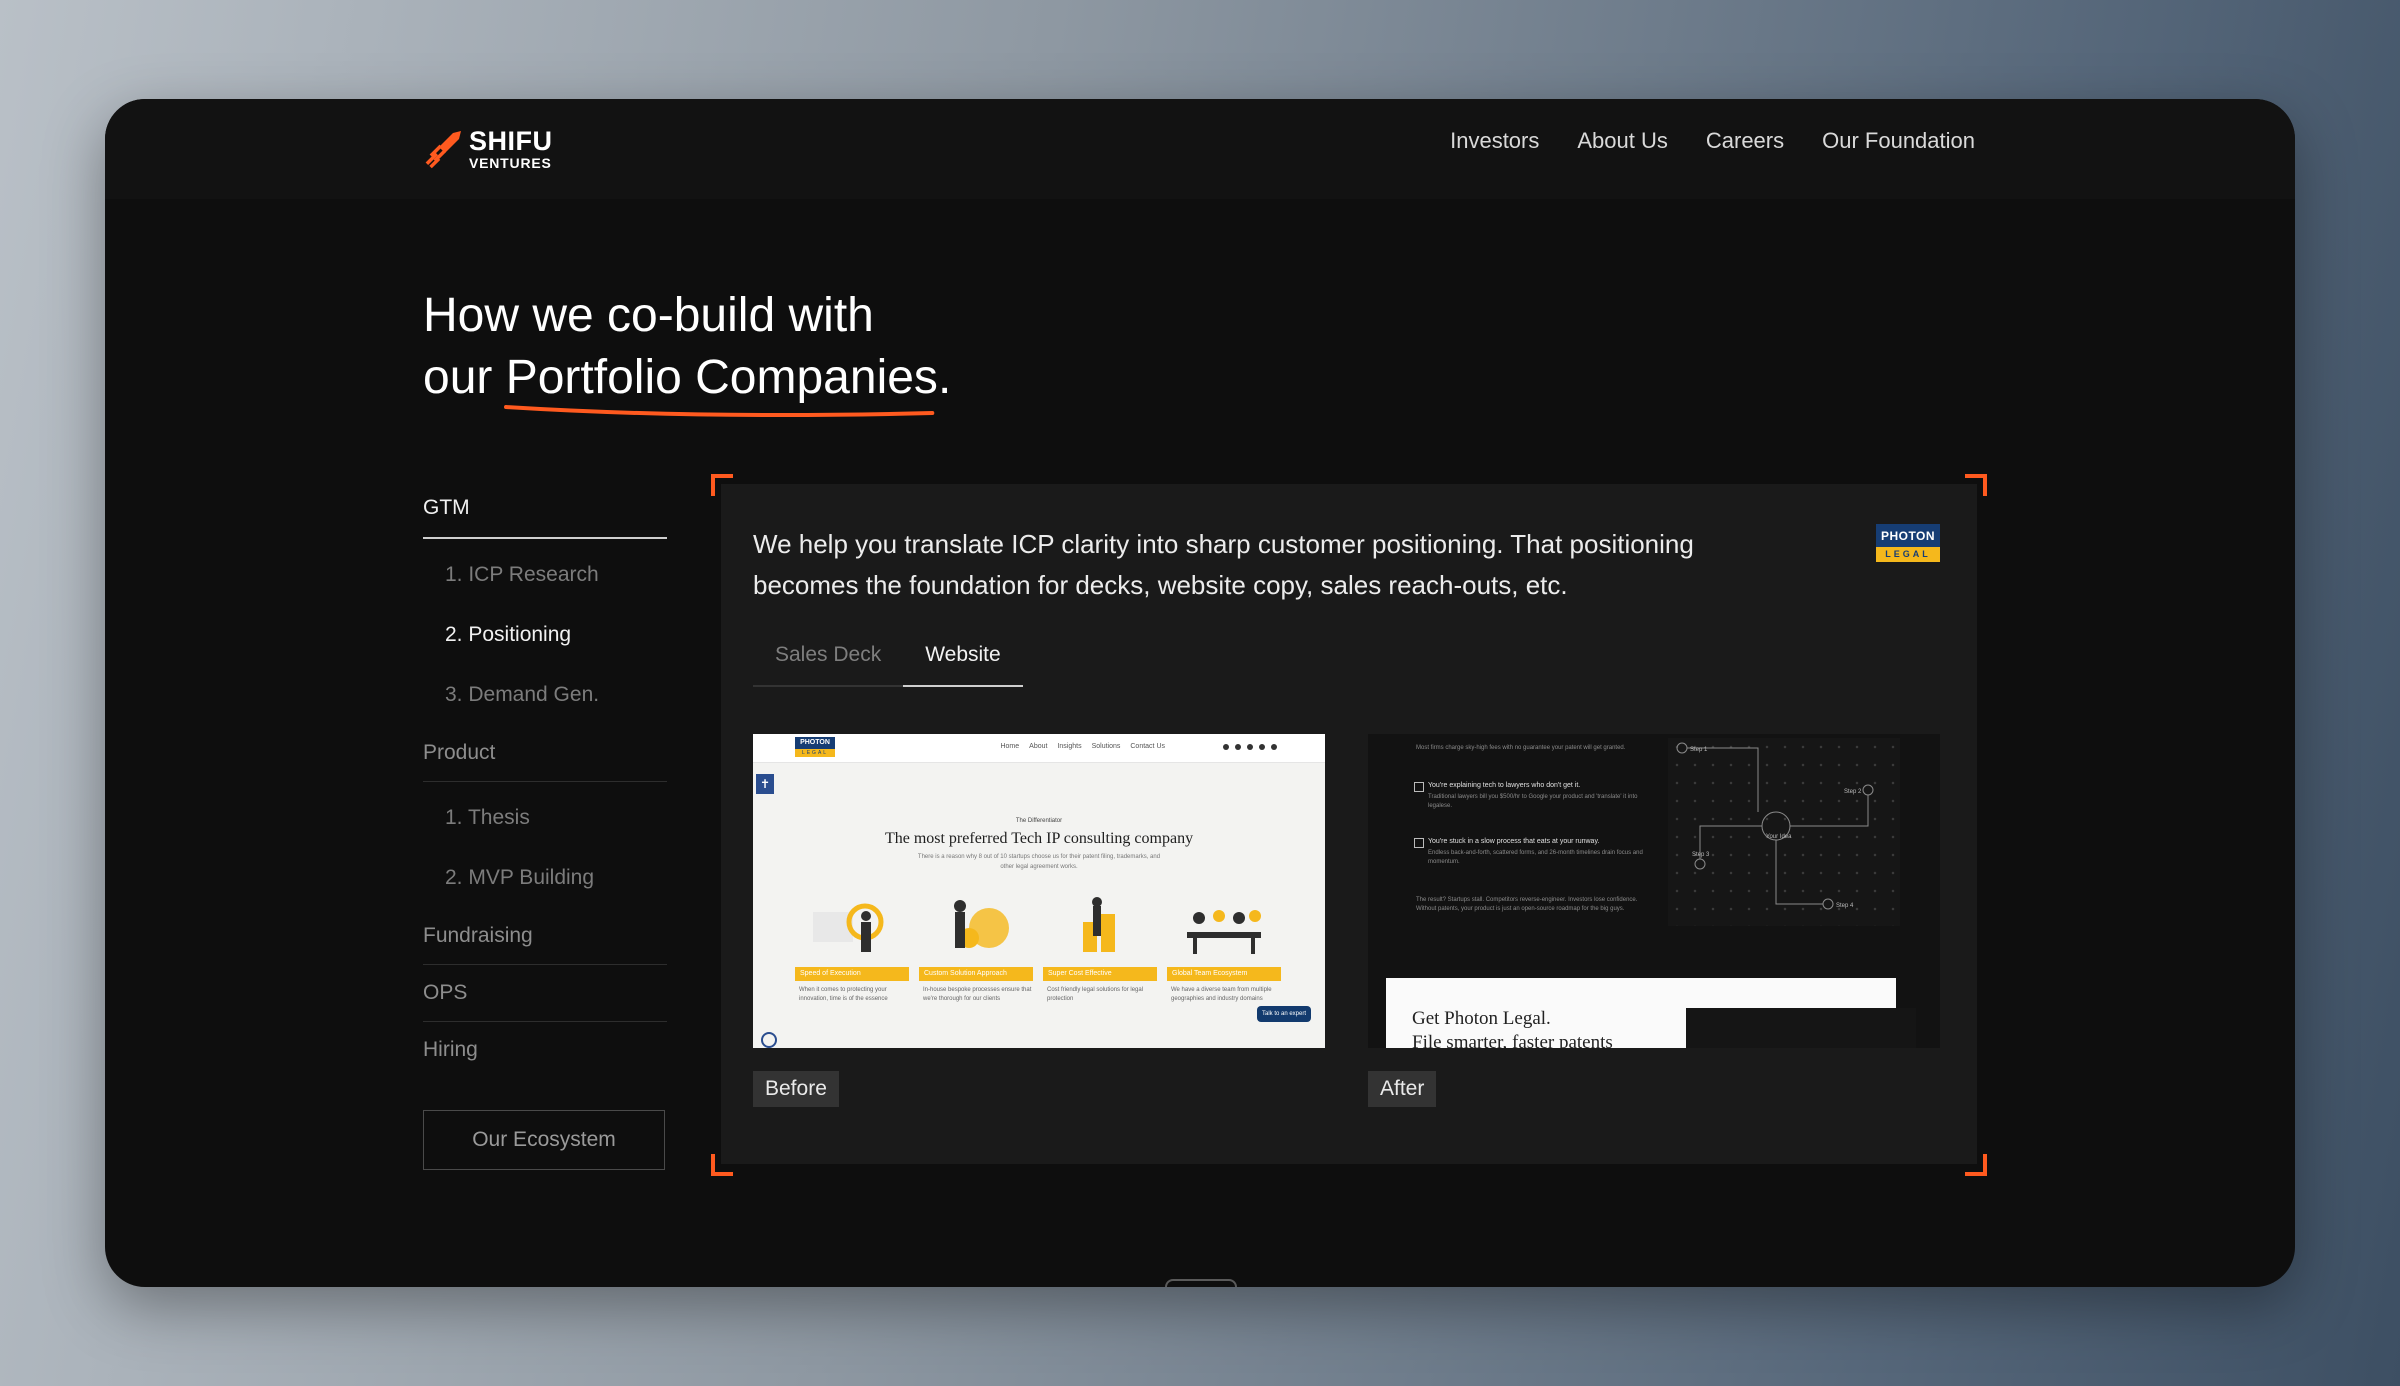 Image resolution: width=2400 pixels, height=1386 pixels. Describe the element at coordinates (963, 658) in the screenshot. I see `tab-website: Website` at that location.